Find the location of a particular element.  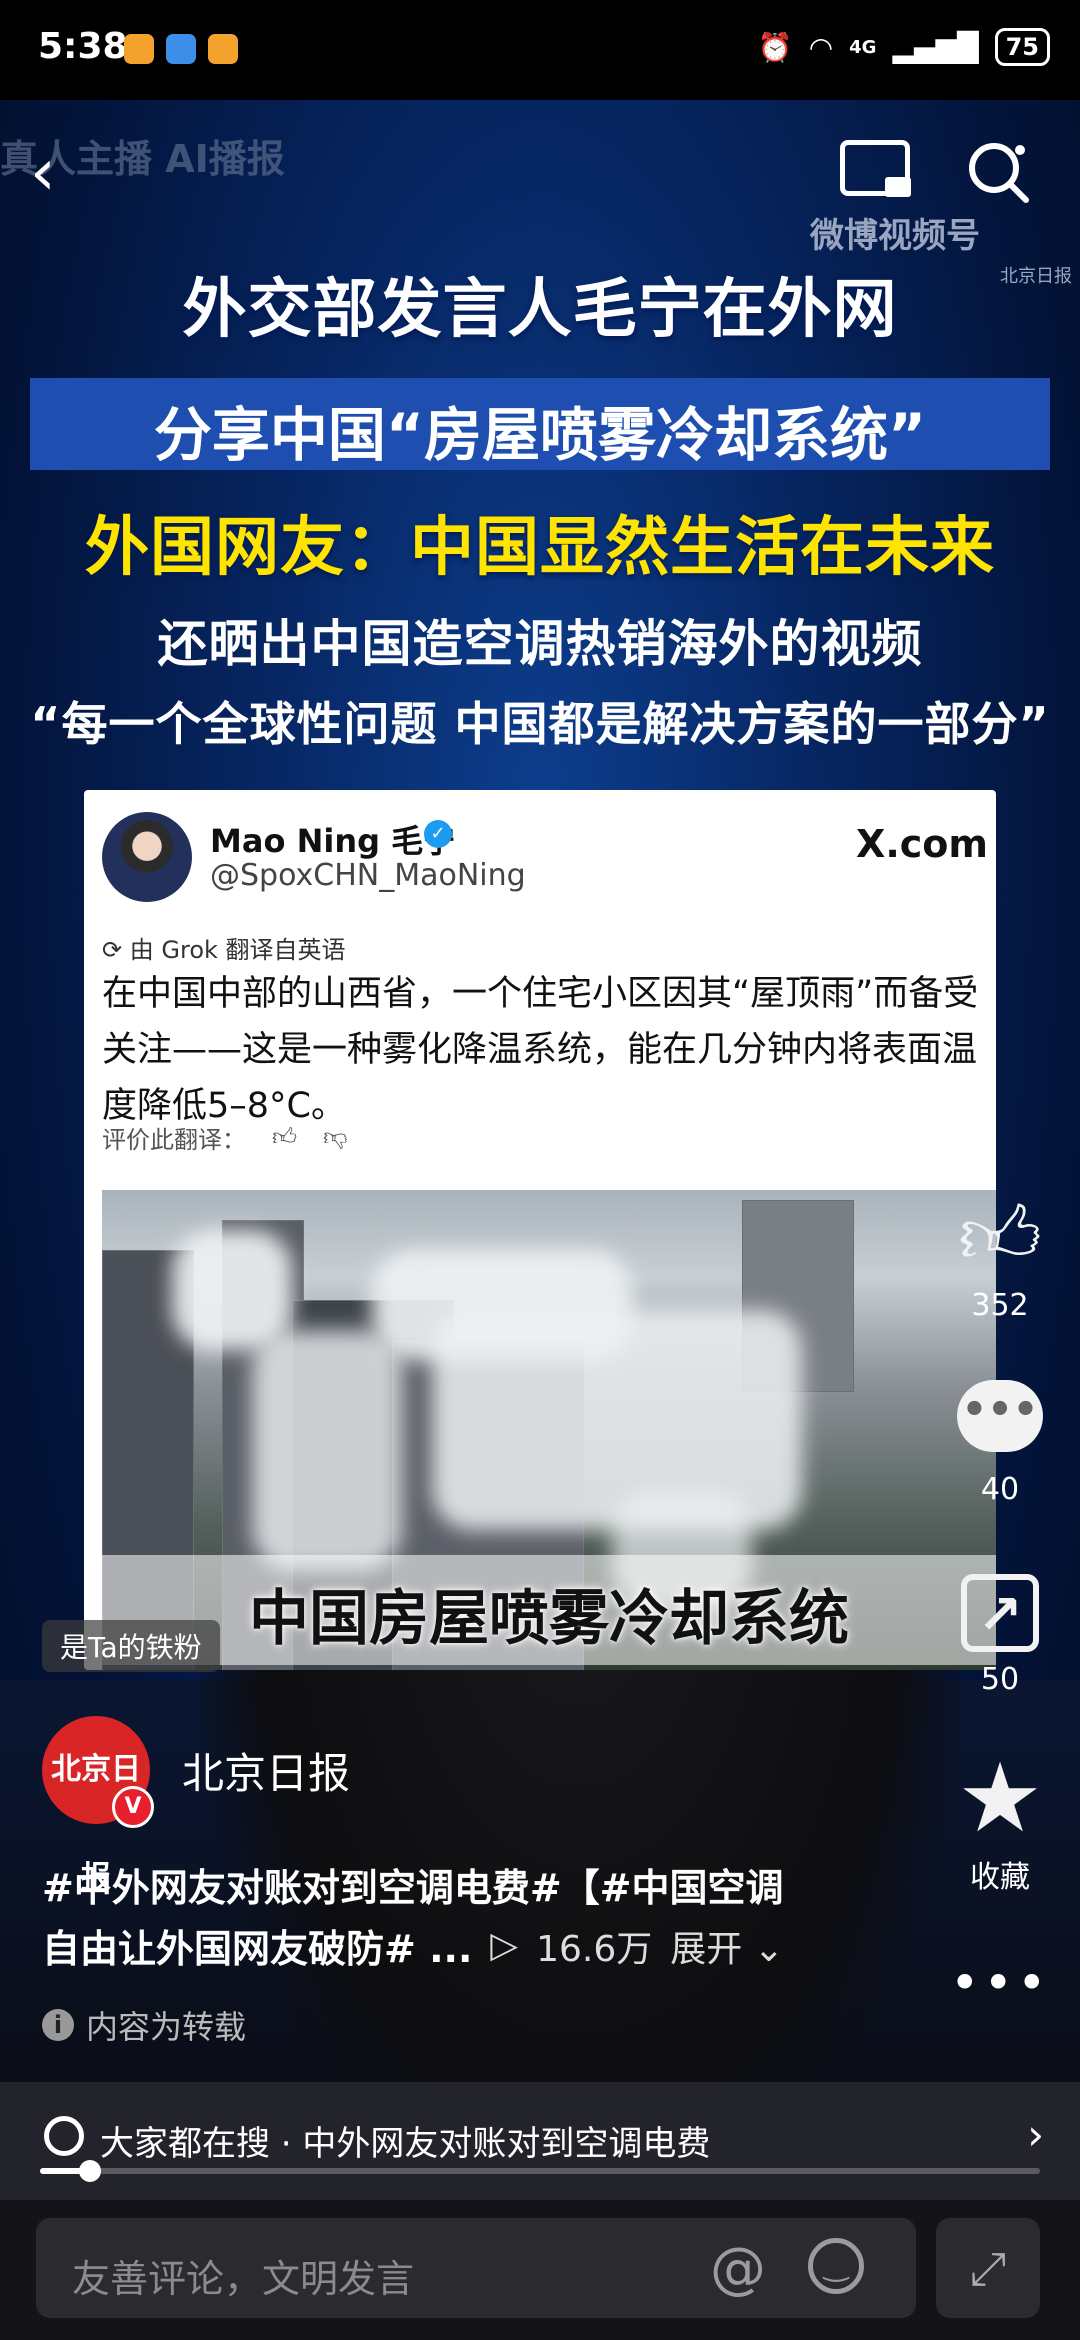

like-button: 👍︎ 352 is located at coordinates (1000, 1255).